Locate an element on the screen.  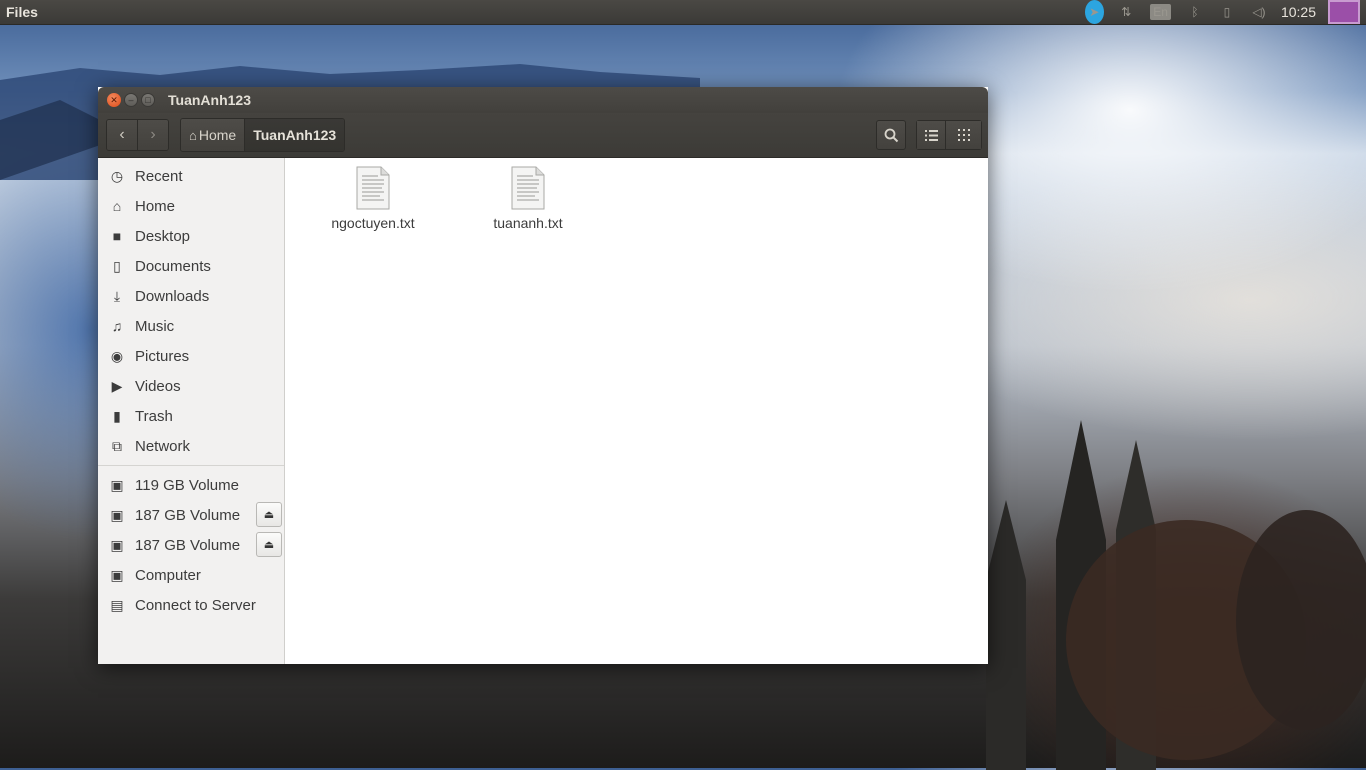
sidebar-item-volume-119: ▣ 119 GB Volume is located at coordinates (191, 485).